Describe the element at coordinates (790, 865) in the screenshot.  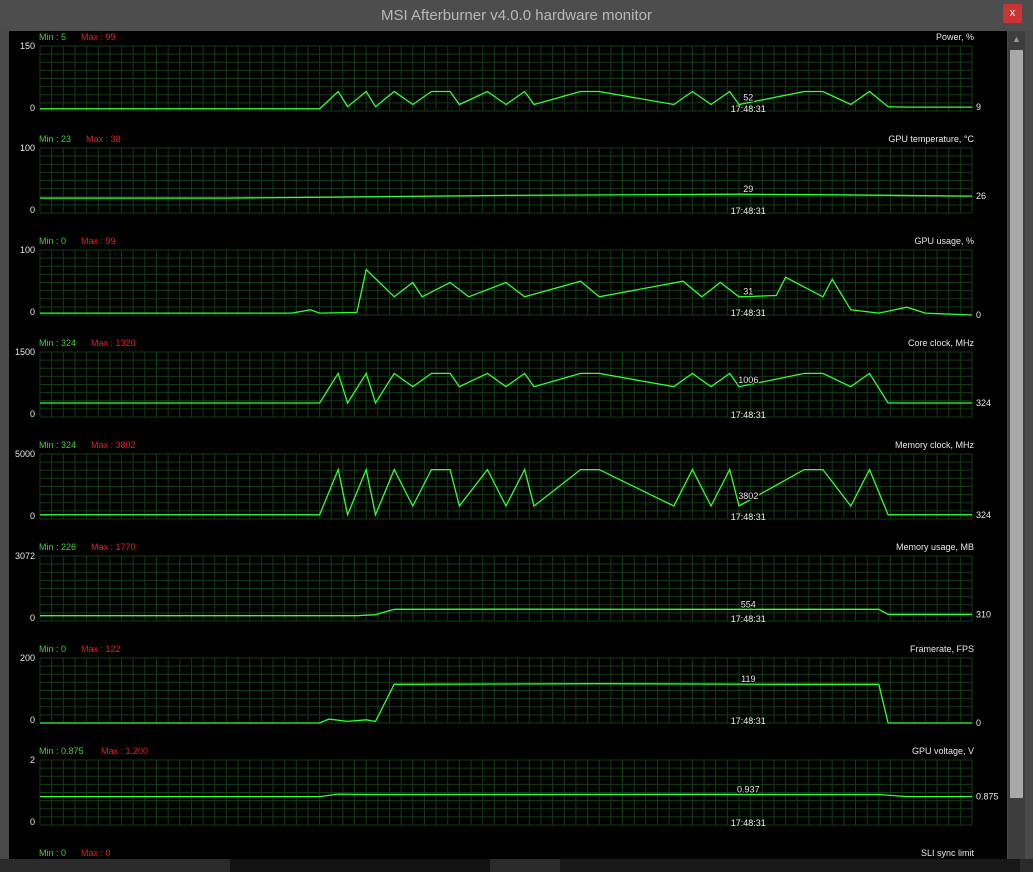
I see `desktop-strip-right` at that location.